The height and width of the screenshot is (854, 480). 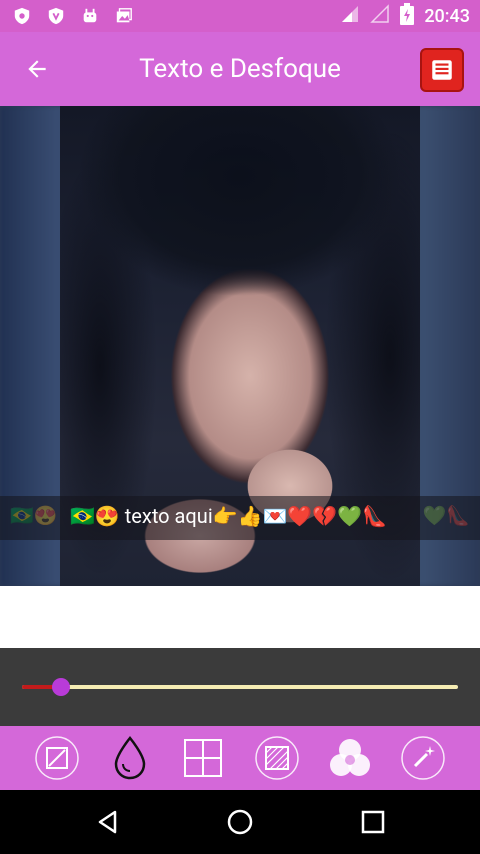 I want to click on status-bar: 20:43, so click(x=240, y=16).